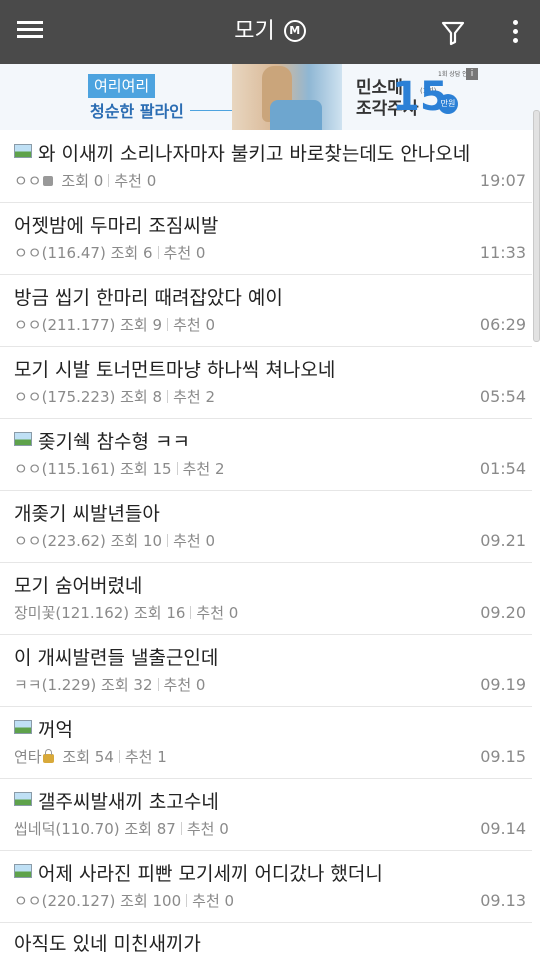 The height and width of the screenshot is (957, 540). Describe the element at coordinates (143, 685) in the screenshot. I see `views-count: 32` at that location.